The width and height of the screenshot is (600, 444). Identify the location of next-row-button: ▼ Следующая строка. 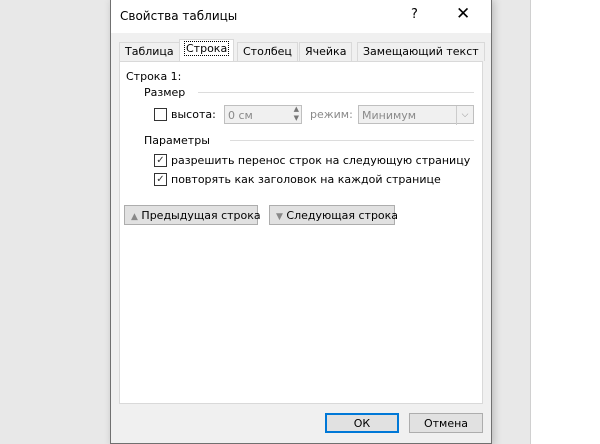
(334, 215).